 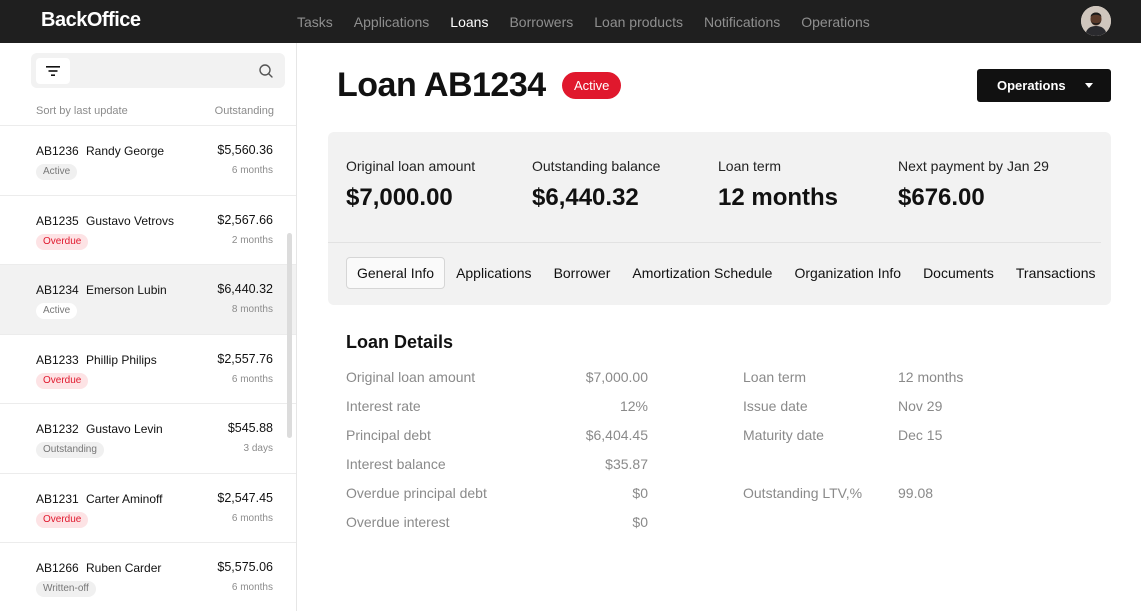 I want to click on metric-label: Next payment by Jan 29, so click(x=973, y=166).